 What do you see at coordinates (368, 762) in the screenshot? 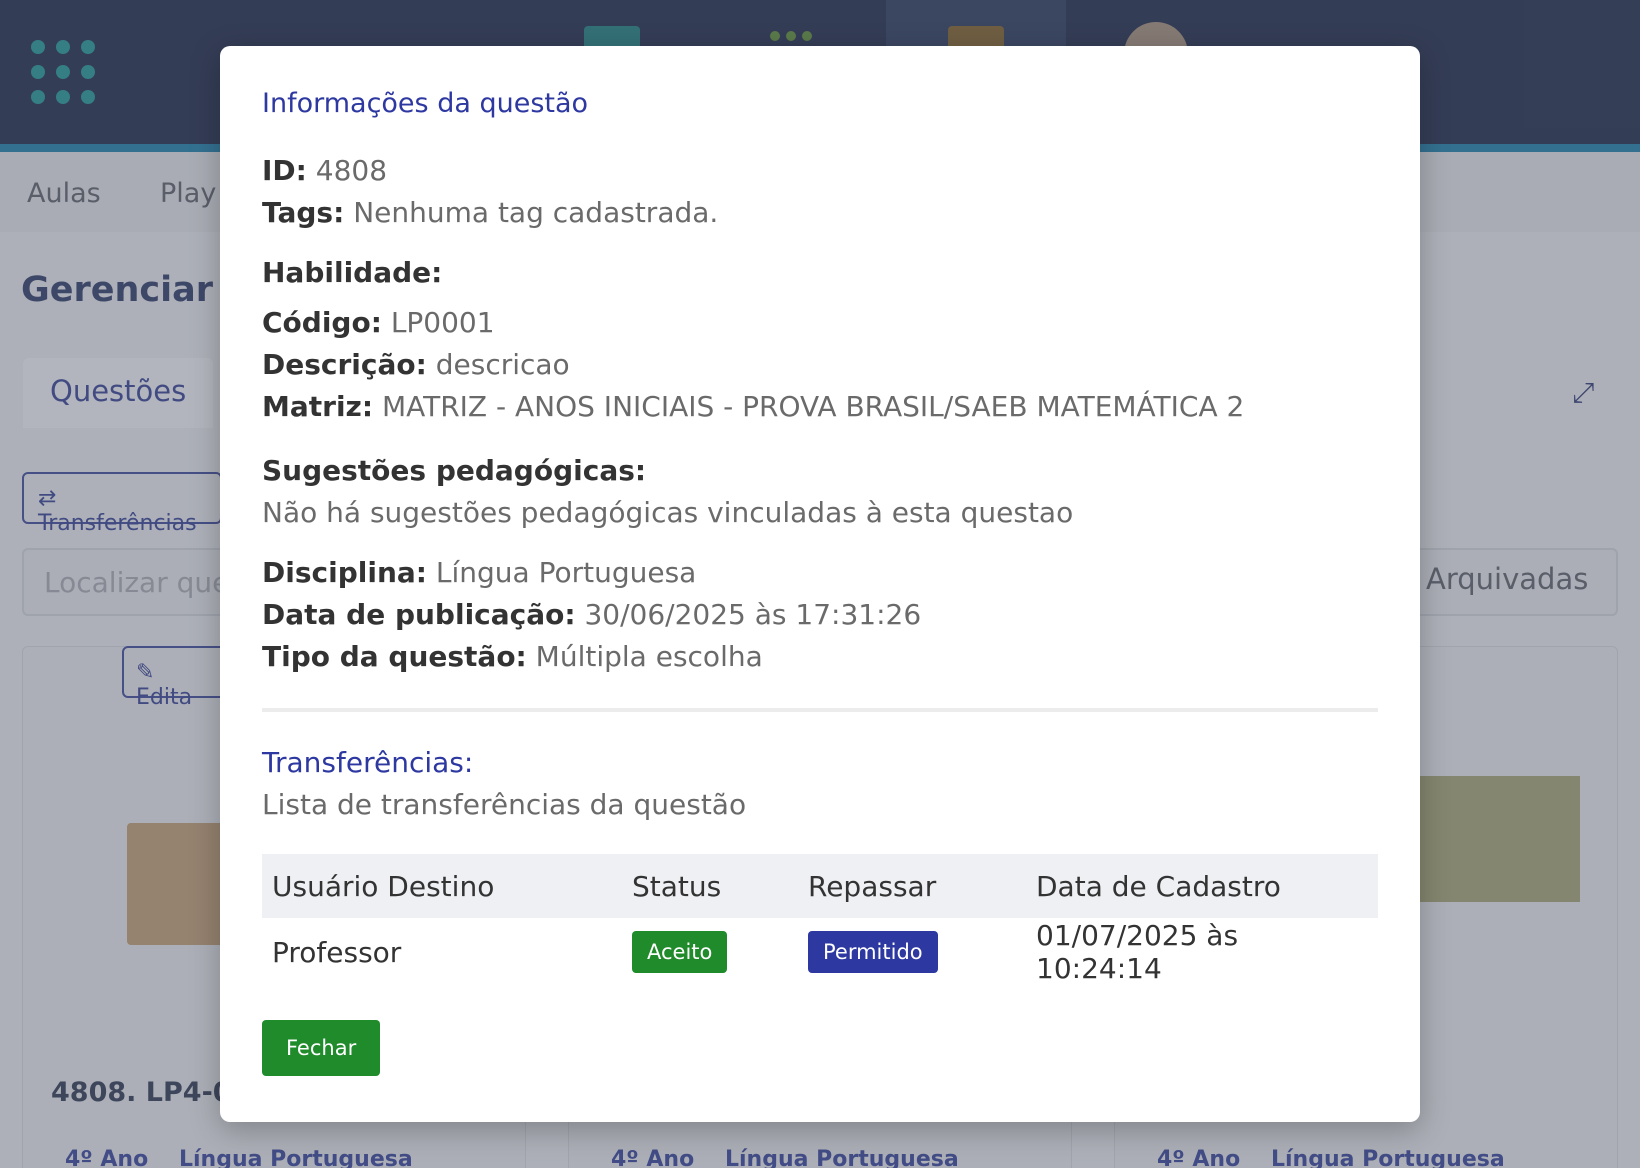
I see `transfers-title: Transferências:` at bounding box center [368, 762].